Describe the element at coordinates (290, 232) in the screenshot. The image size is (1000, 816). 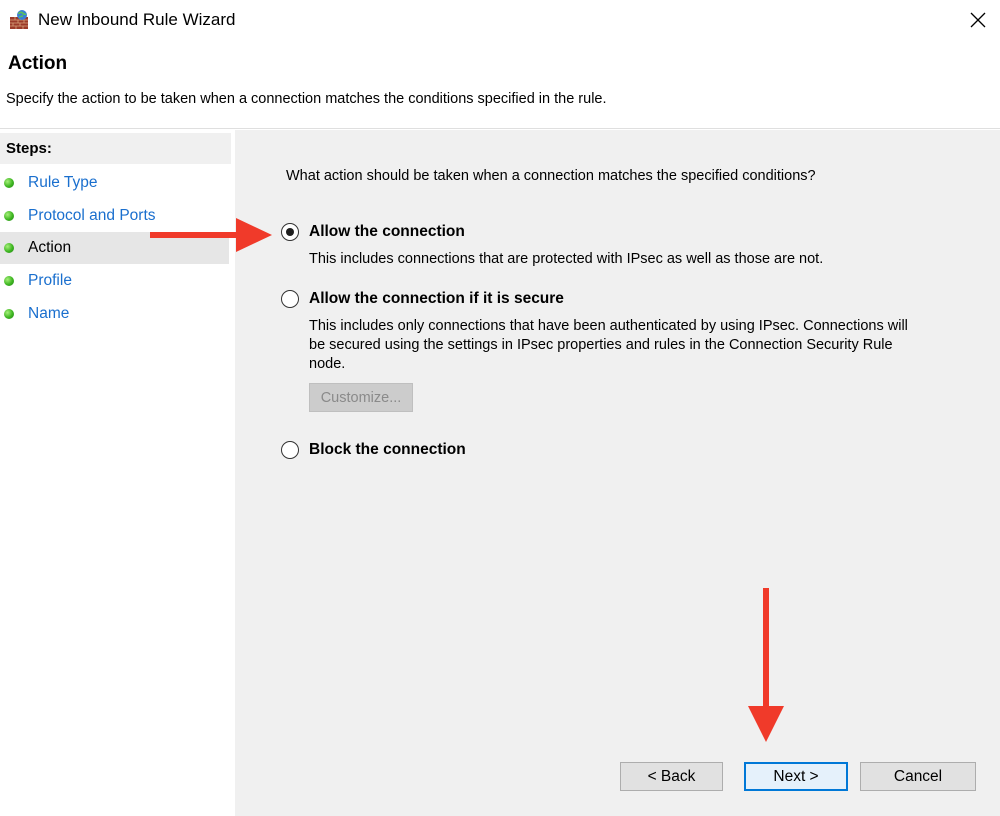
I see `allow-connection-radio` at that location.